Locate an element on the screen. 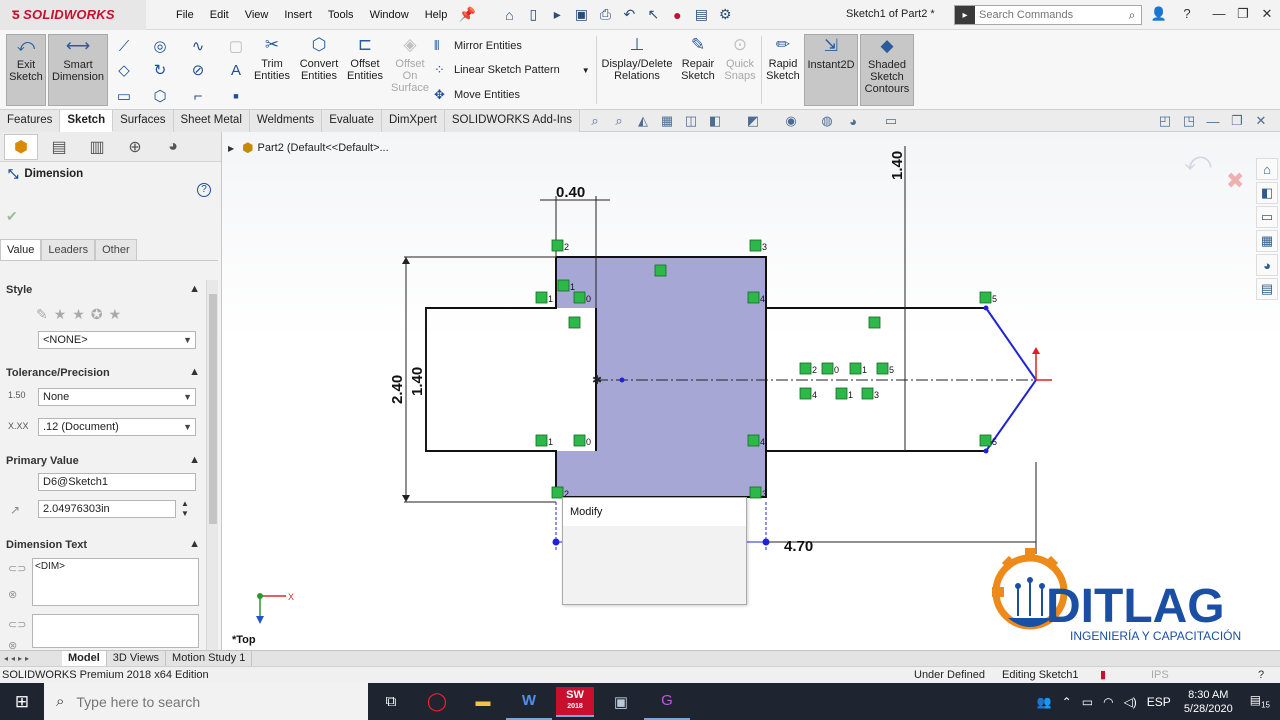 The width and height of the screenshot is (1280, 720). property-manager-tab-icon: ▤ is located at coordinates (59, 147).